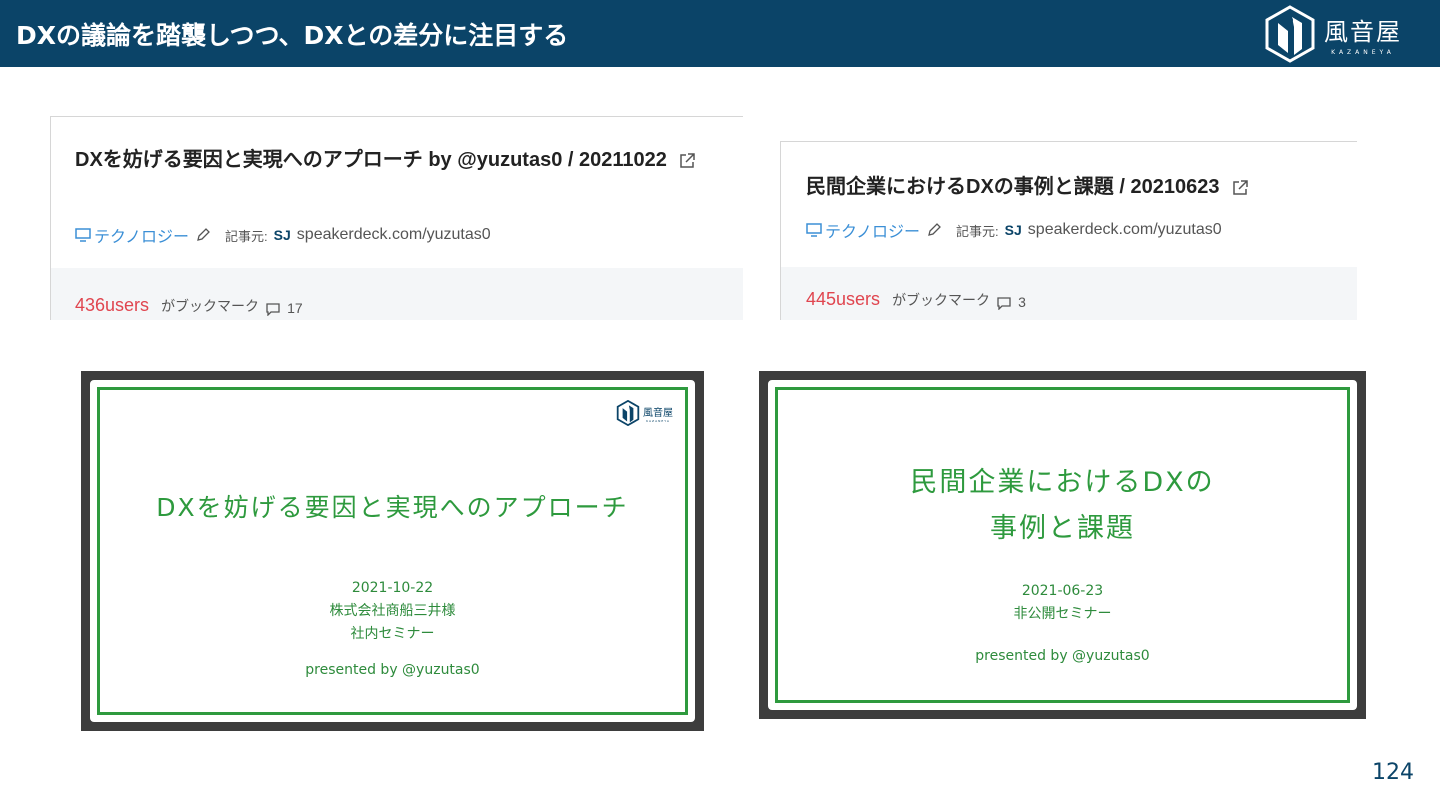 This screenshot has height=810, width=1440. I want to click on slide-logo: 風音屋 KAZANEYA, so click(644, 413).